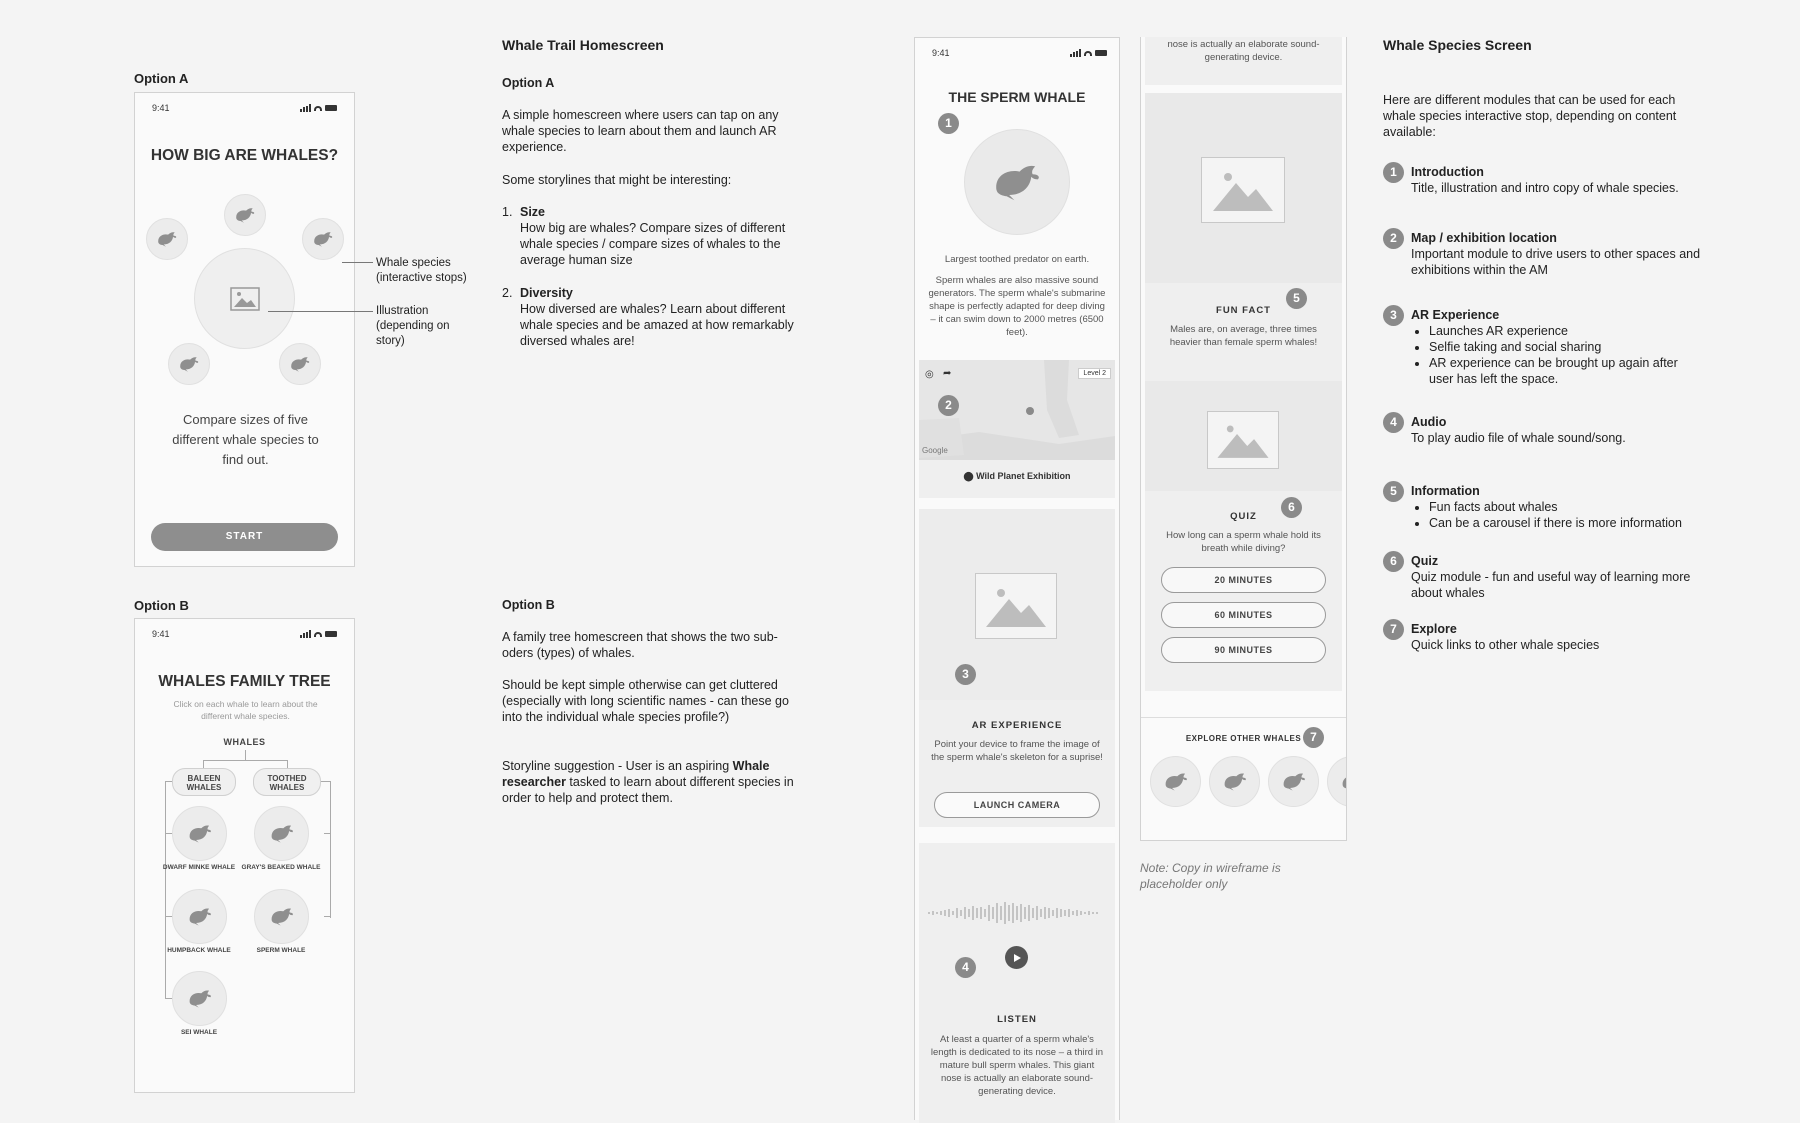 Image resolution: width=1800 pixels, height=1123 pixels. What do you see at coordinates (281, 867) in the screenshot?
I see `whale-name: GRAY'S BEAKED WHALE` at bounding box center [281, 867].